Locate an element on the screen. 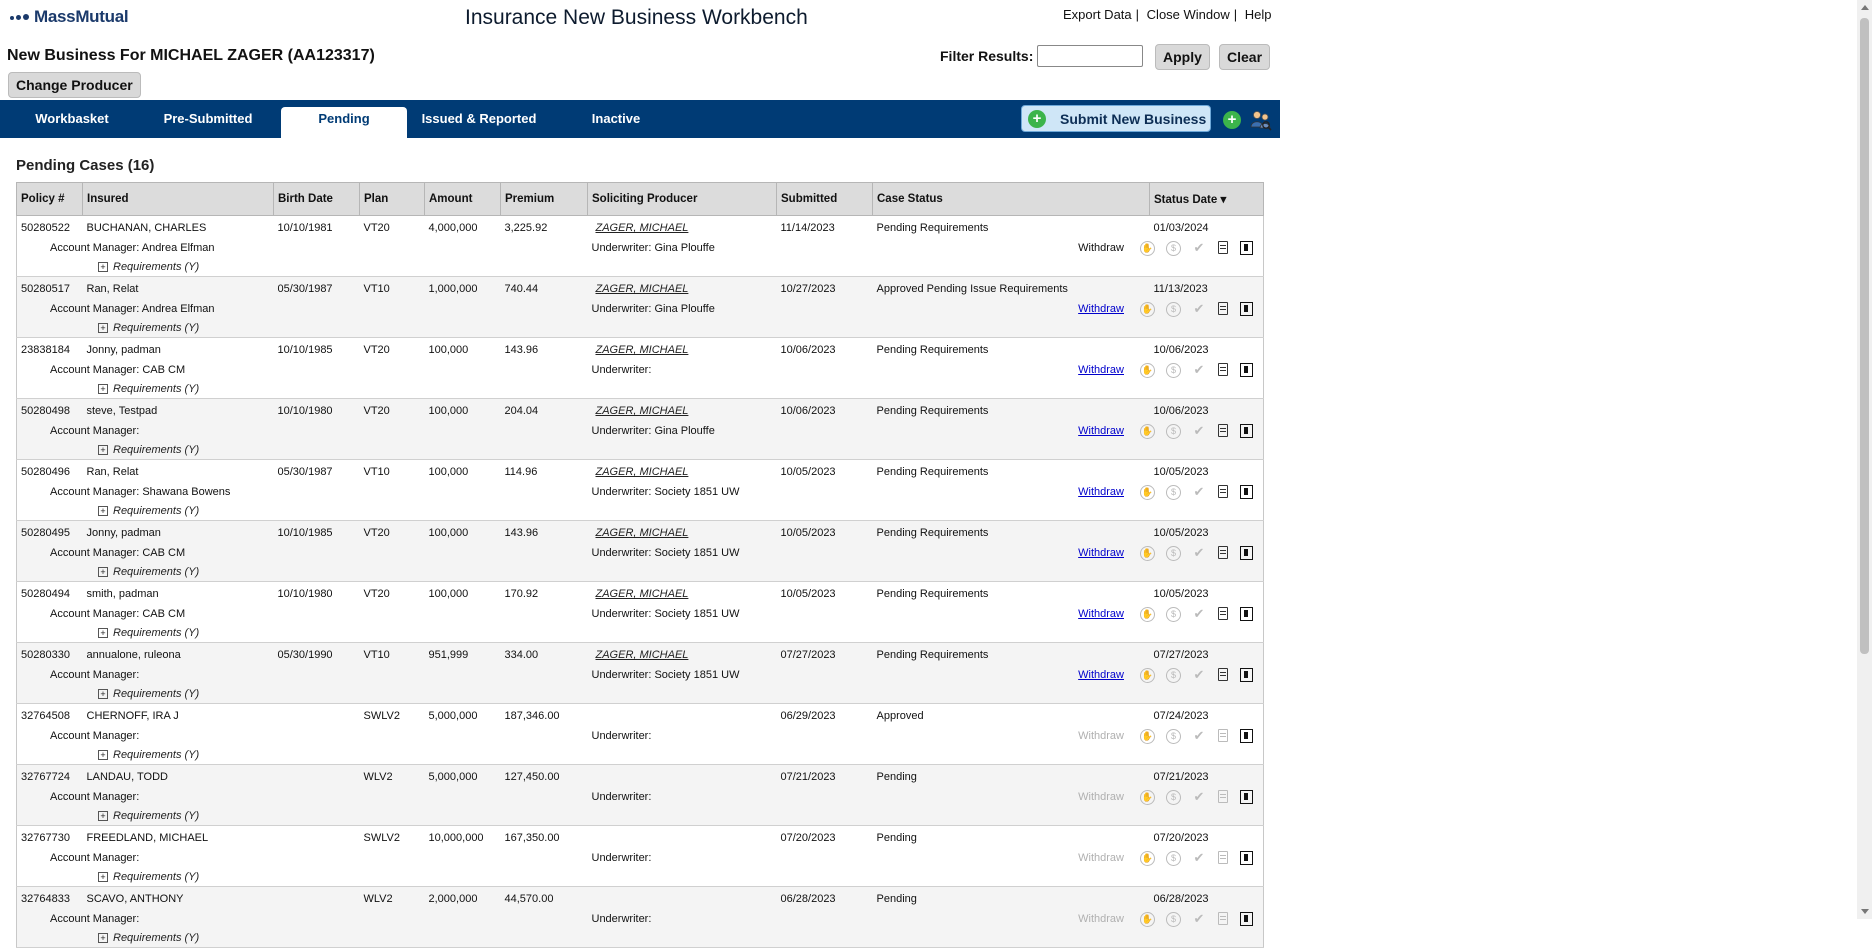 The image size is (1872, 948). close-window-link: Close Window is located at coordinates (1188, 14).